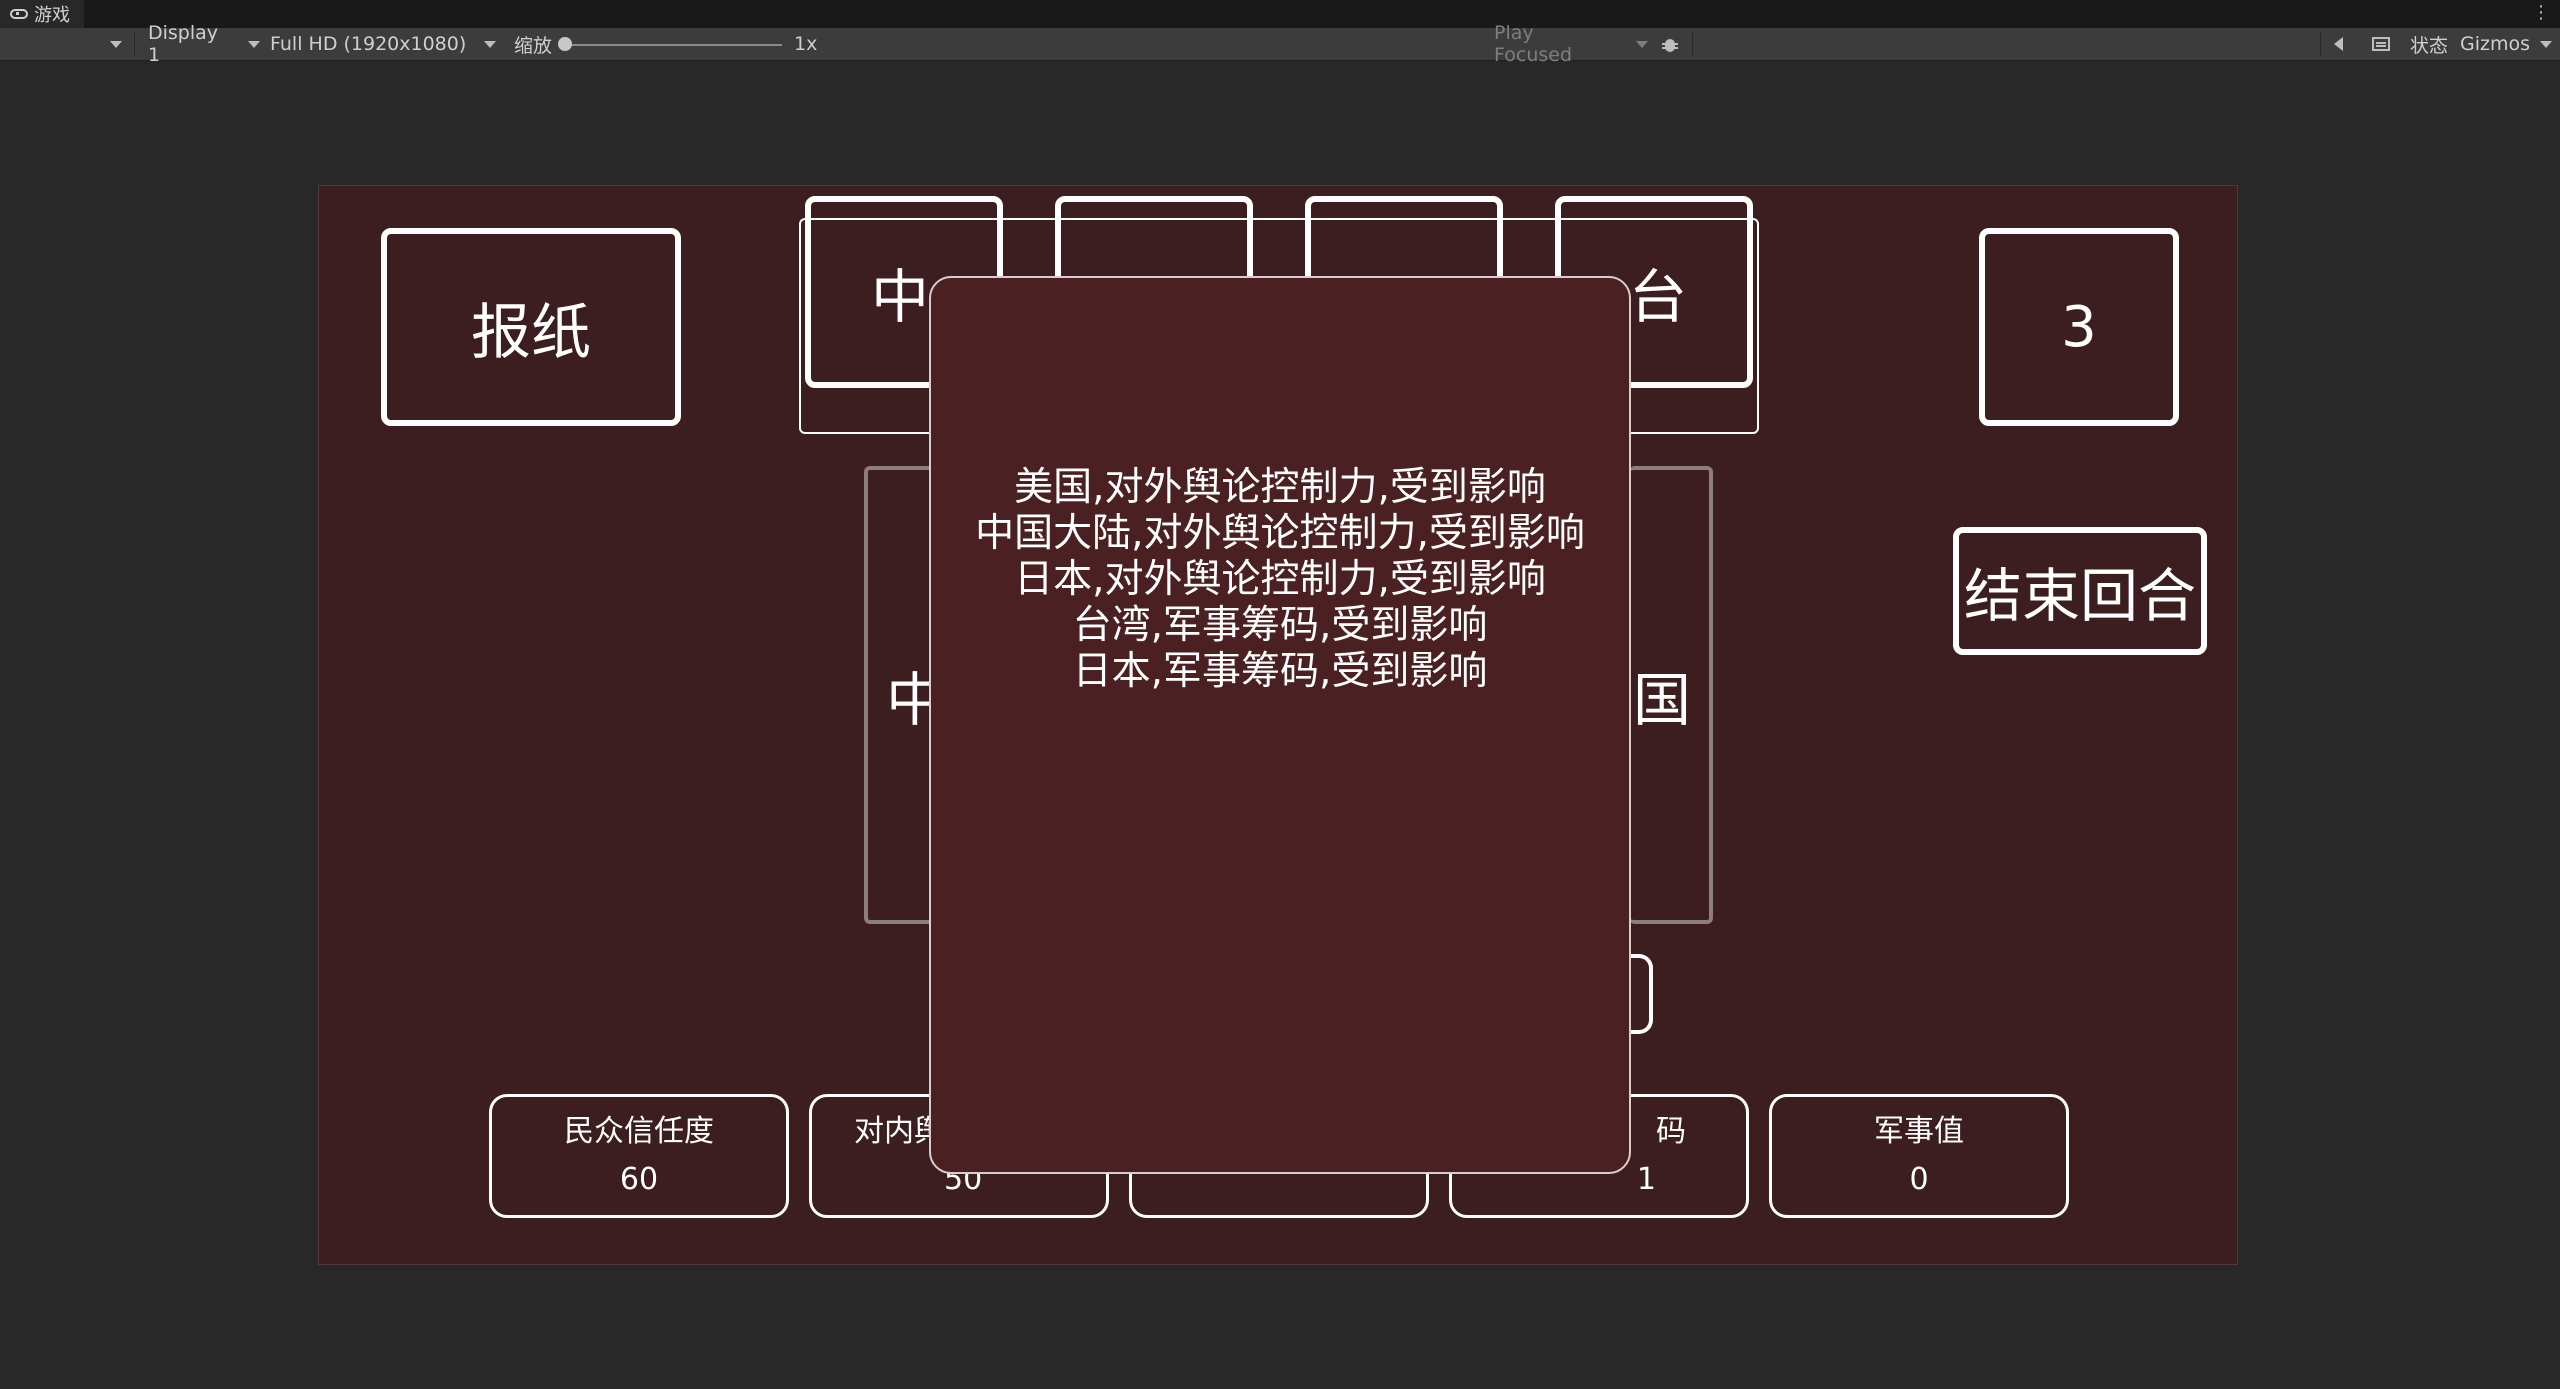 The image size is (2560, 1389). What do you see at coordinates (806, 44) in the screenshot?
I see `scale-value: 1x` at bounding box center [806, 44].